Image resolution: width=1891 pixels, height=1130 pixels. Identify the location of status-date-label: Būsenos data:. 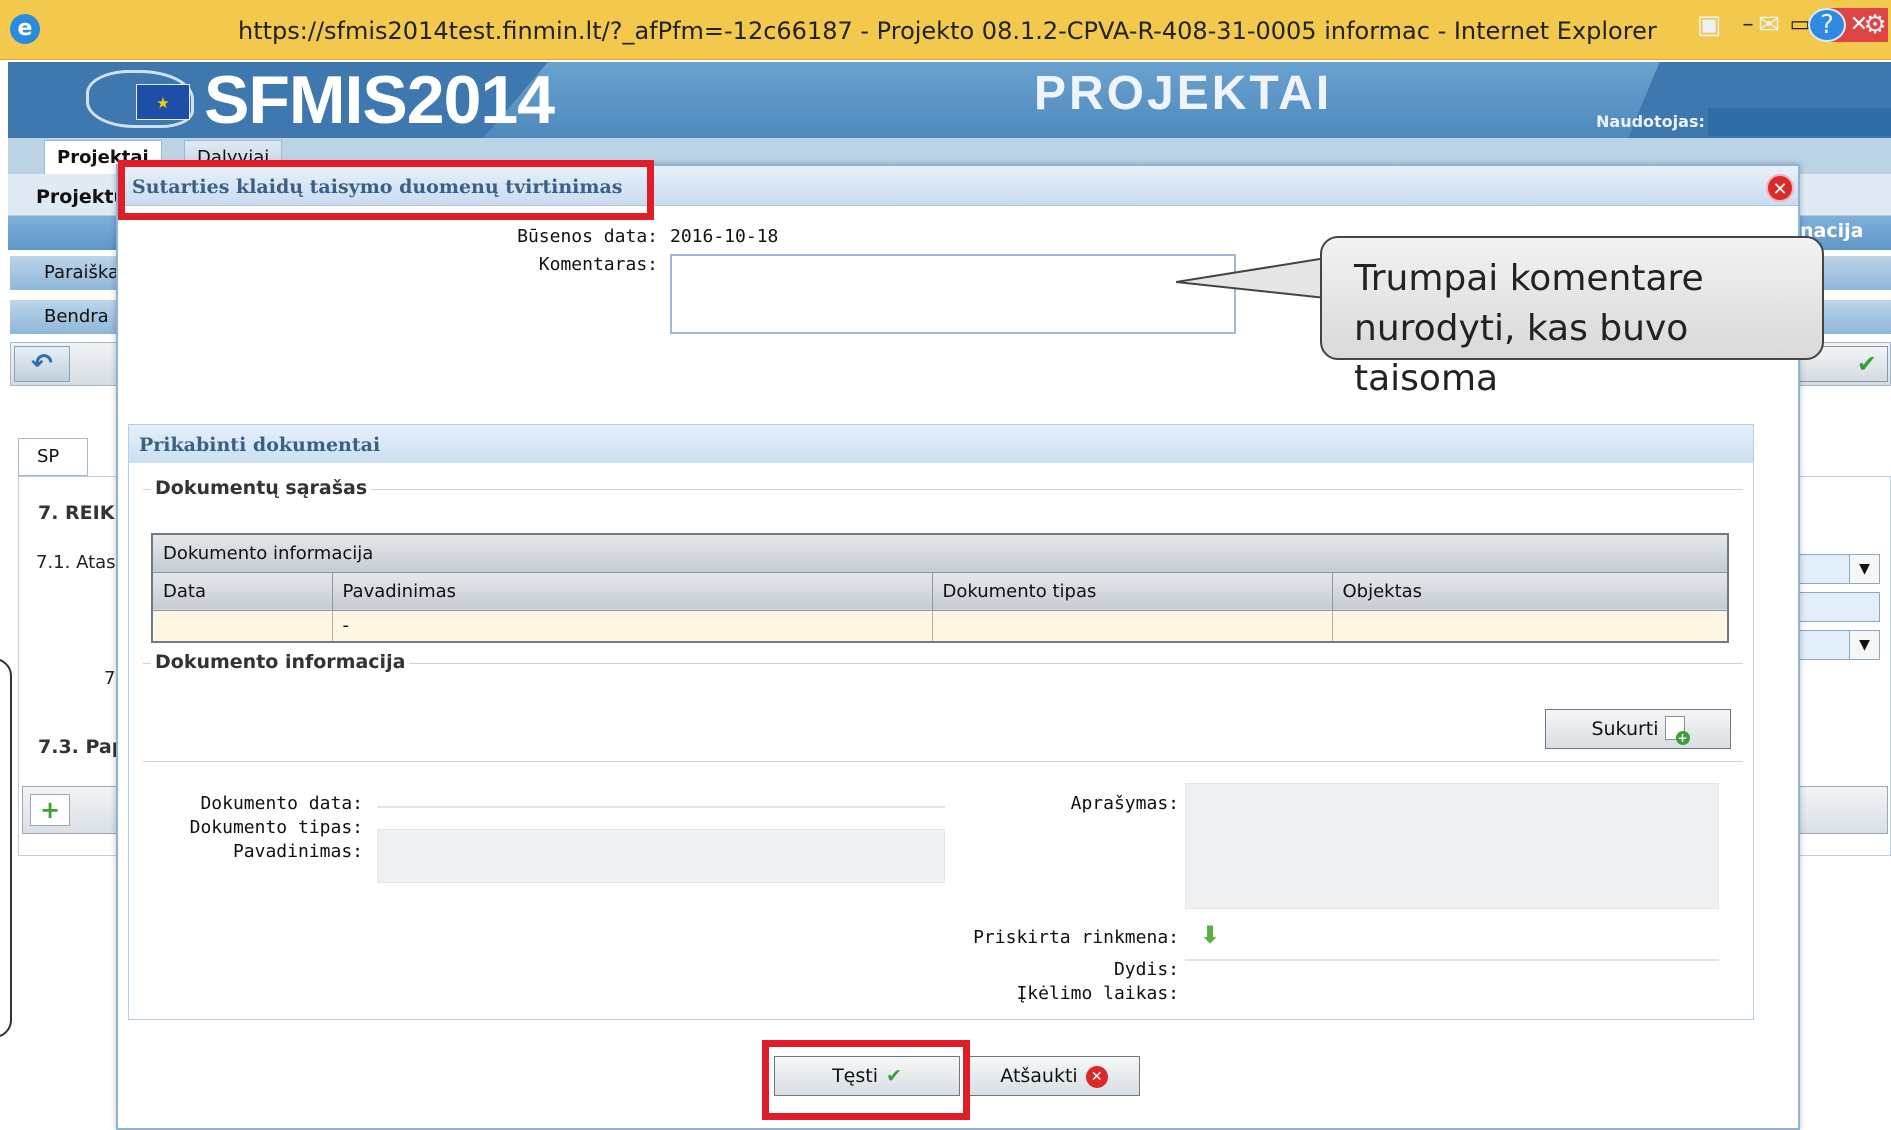
(587, 236).